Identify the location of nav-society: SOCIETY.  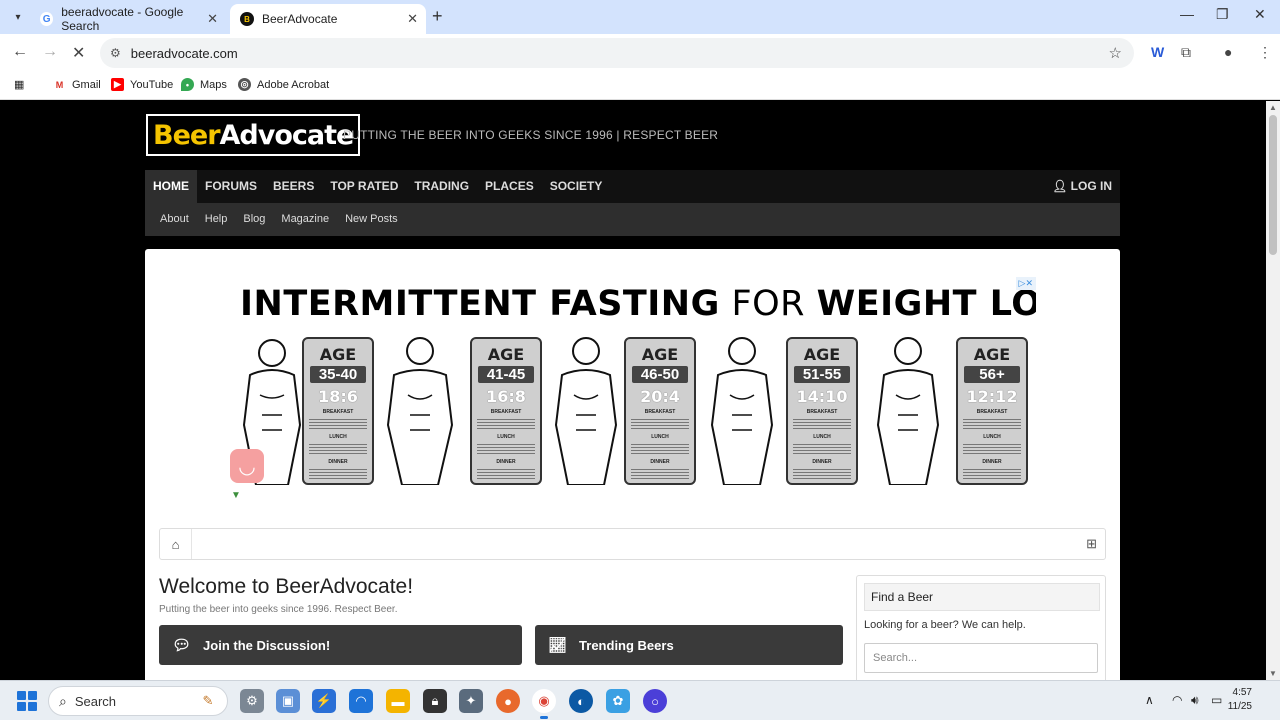
(576, 186).